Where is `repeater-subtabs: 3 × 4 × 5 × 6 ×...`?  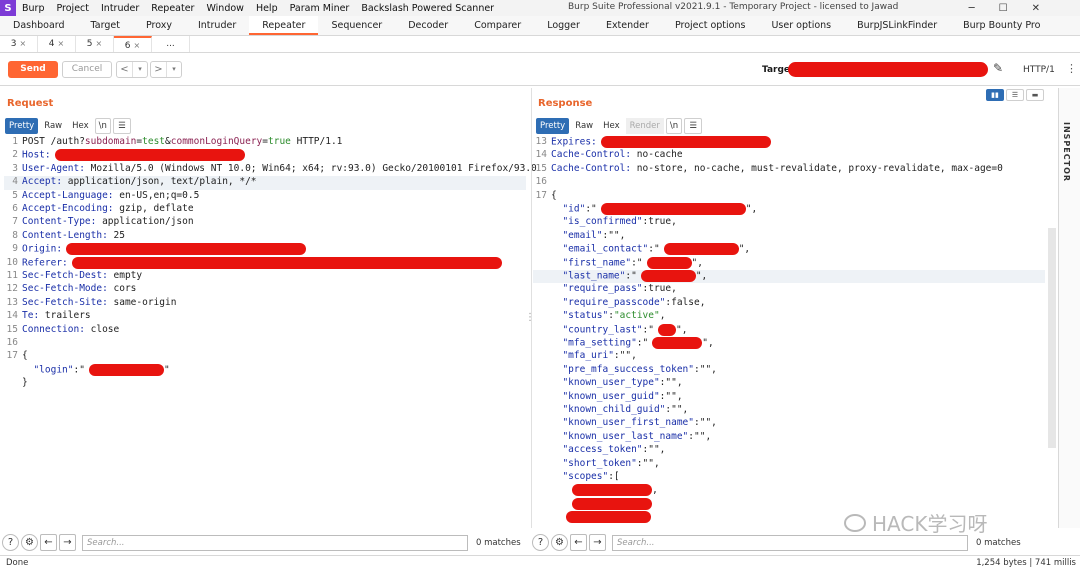 repeater-subtabs: 3 × 4 × 5 × 6 ×... is located at coordinates (540, 44).